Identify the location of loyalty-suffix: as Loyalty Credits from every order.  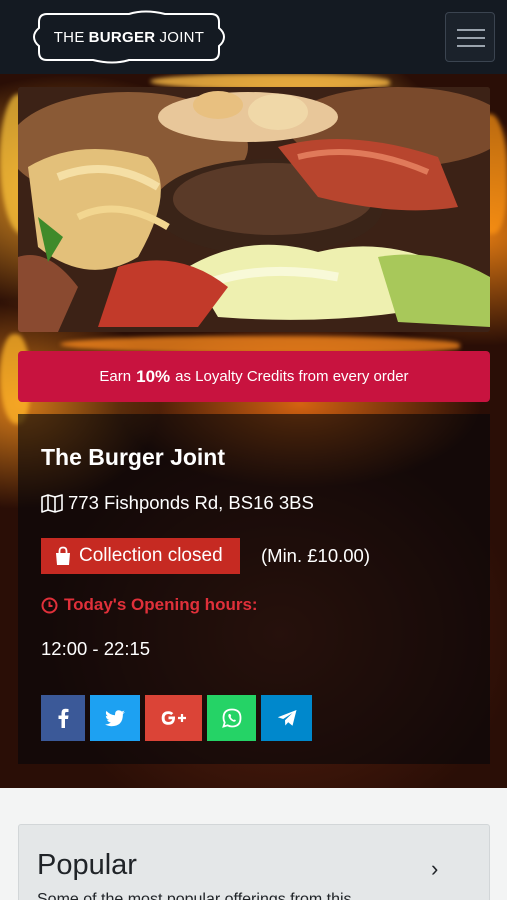
(292, 376).